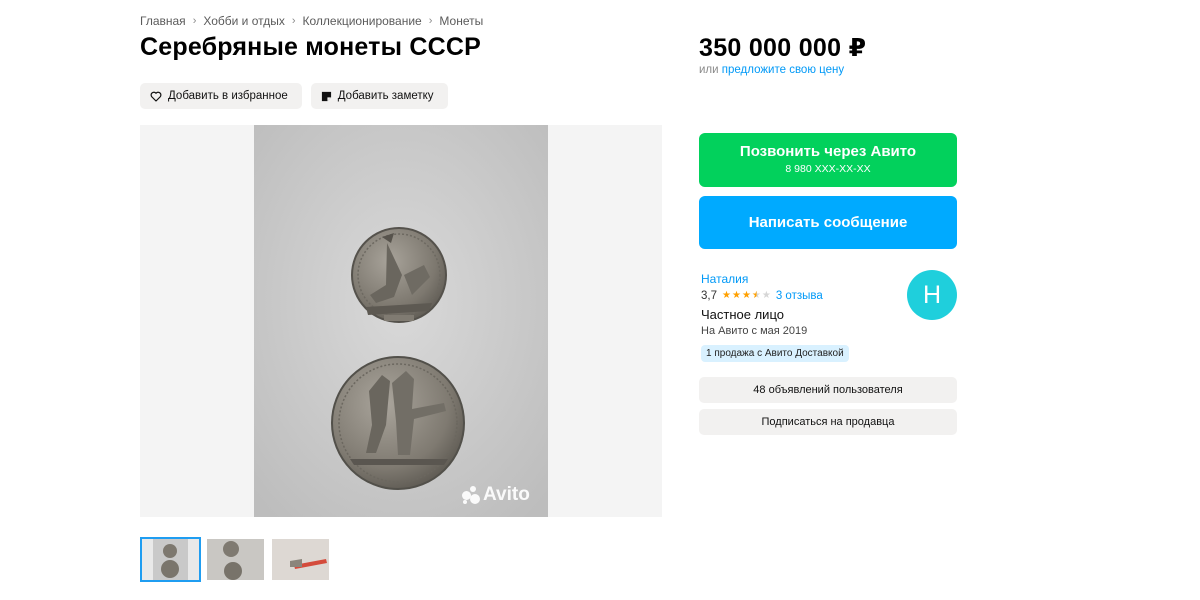  Describe the element at coordinates (385, 96) in the screenshot. I see `add-note-label: Добавить заметку` at that location.